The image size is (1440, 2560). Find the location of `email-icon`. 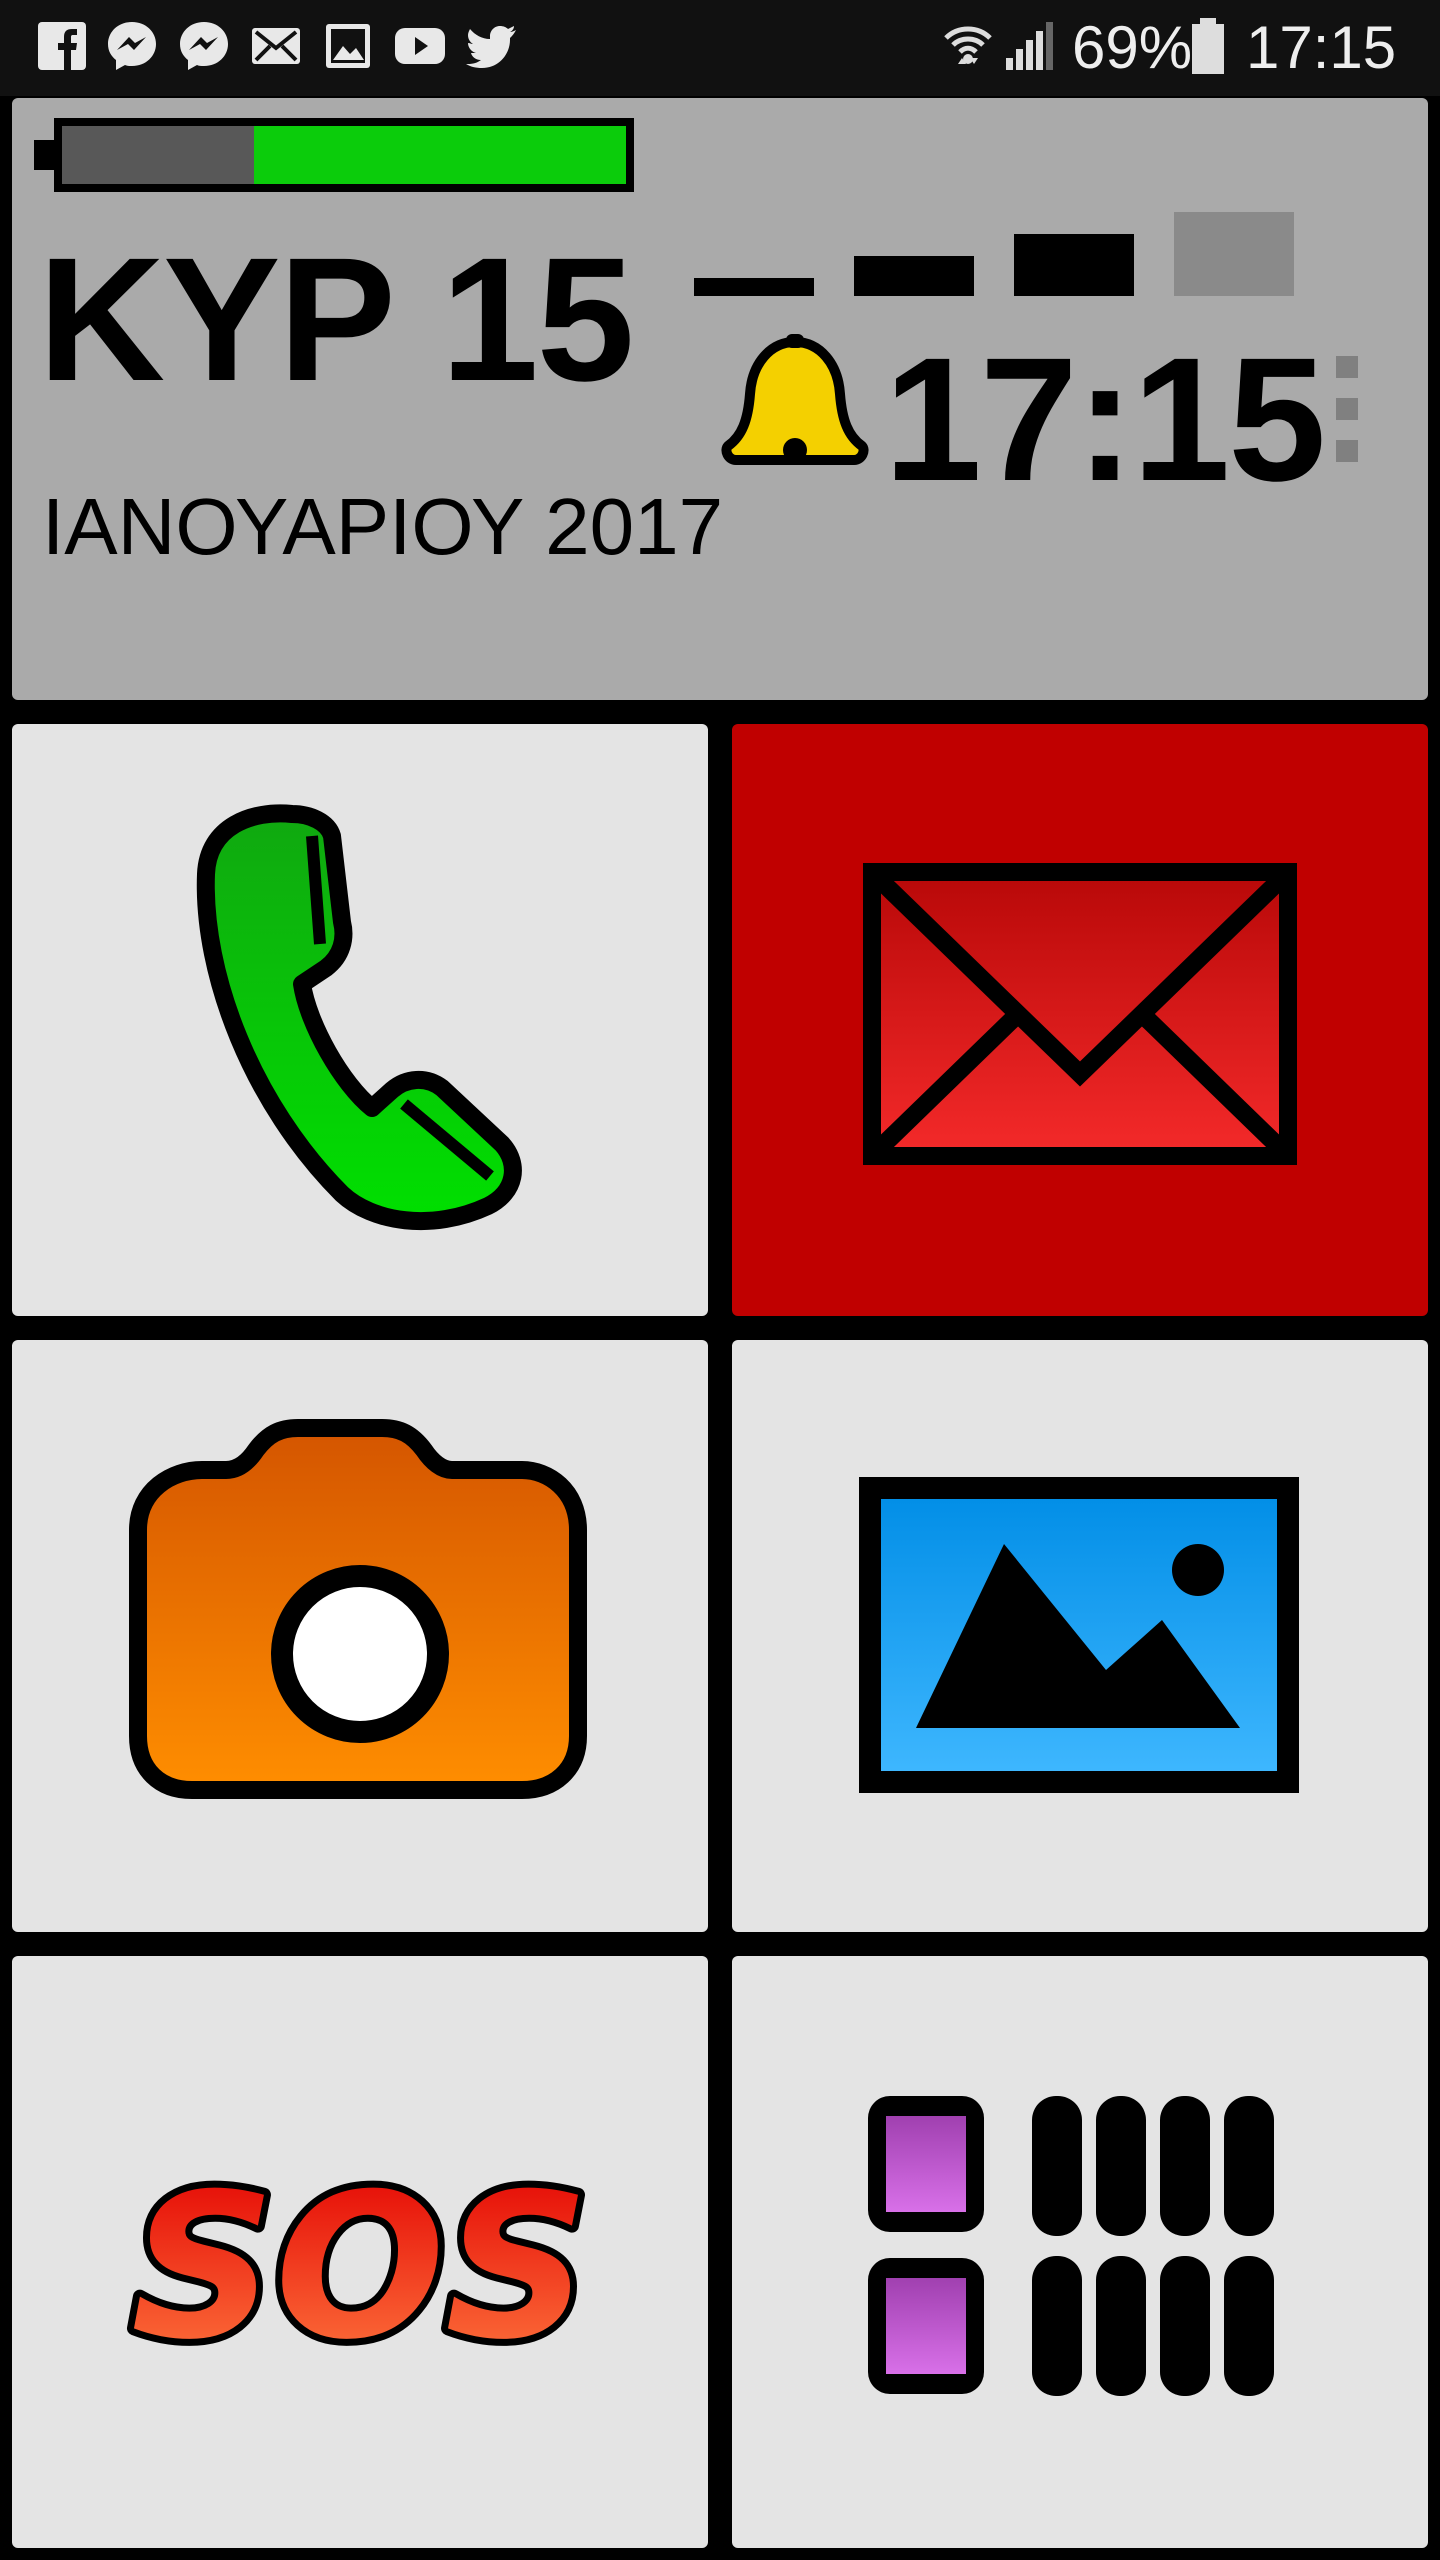

email-icon is located at coordinates (276, 46).